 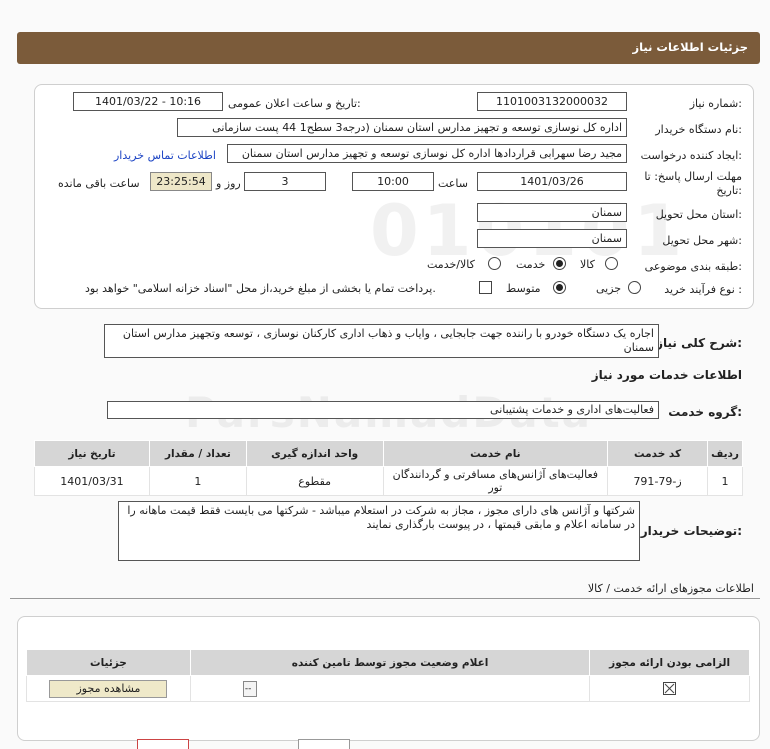 I want to click on deadline-label-date: تاریخ:, so click(x=729, y=190).